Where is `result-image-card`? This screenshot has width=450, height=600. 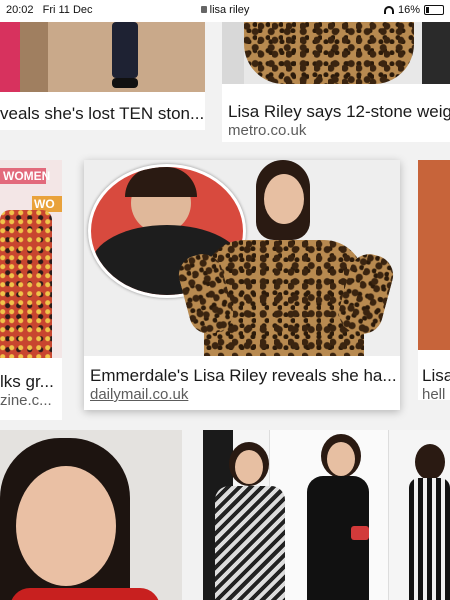 result-image-card is located at coordinates (91, 515).